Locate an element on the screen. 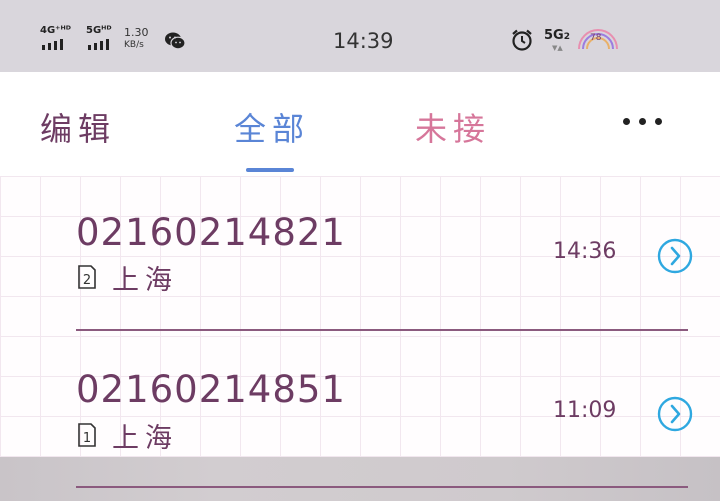  call-number: 02160214821 is located at coordinates (211, 232).